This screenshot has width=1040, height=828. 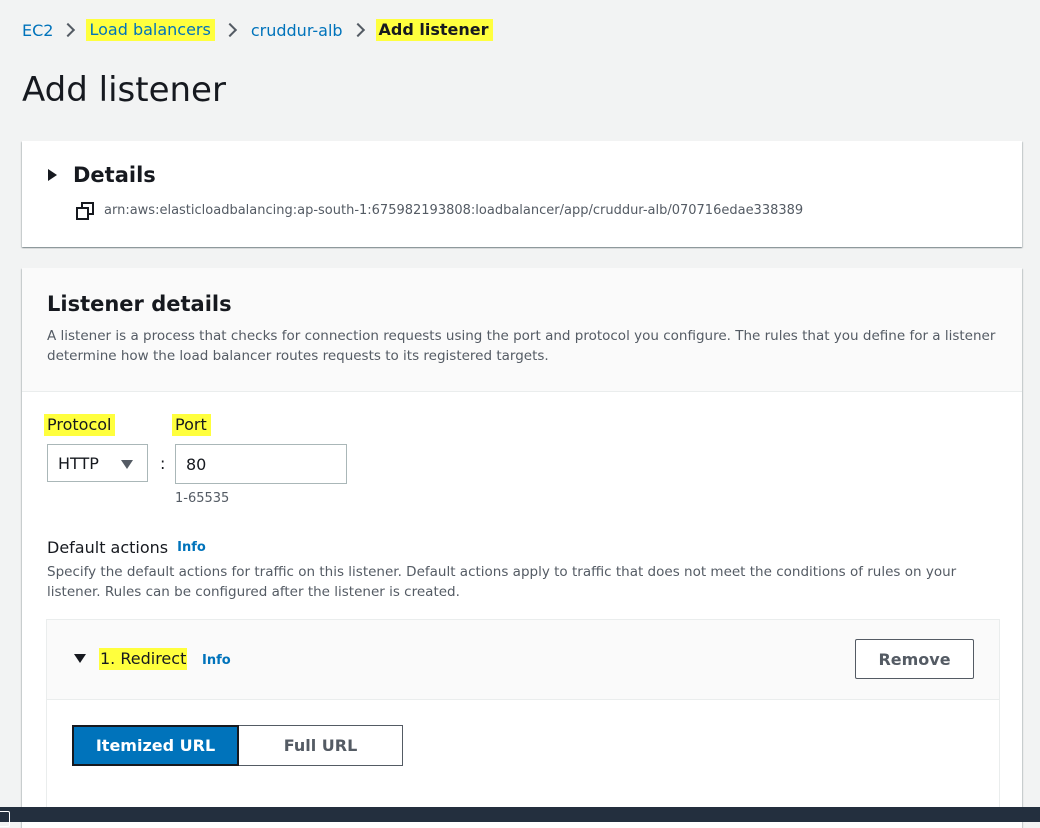 What do you see at coordinates (143, 659) in the screenshot?
I see `redirect-action-title: 1. Redirect` at bounding box center [143, 659].